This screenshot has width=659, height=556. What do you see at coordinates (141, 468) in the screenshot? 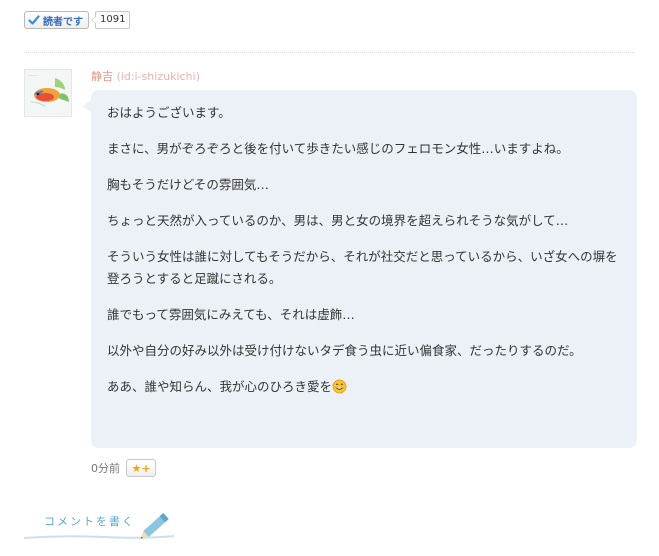
I see `add-star-button: ★+` at bounding box center [141, 468].